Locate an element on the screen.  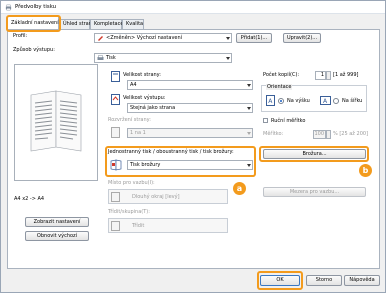
page-size-label: Velikost strany: is located at coordinates (142, 75).